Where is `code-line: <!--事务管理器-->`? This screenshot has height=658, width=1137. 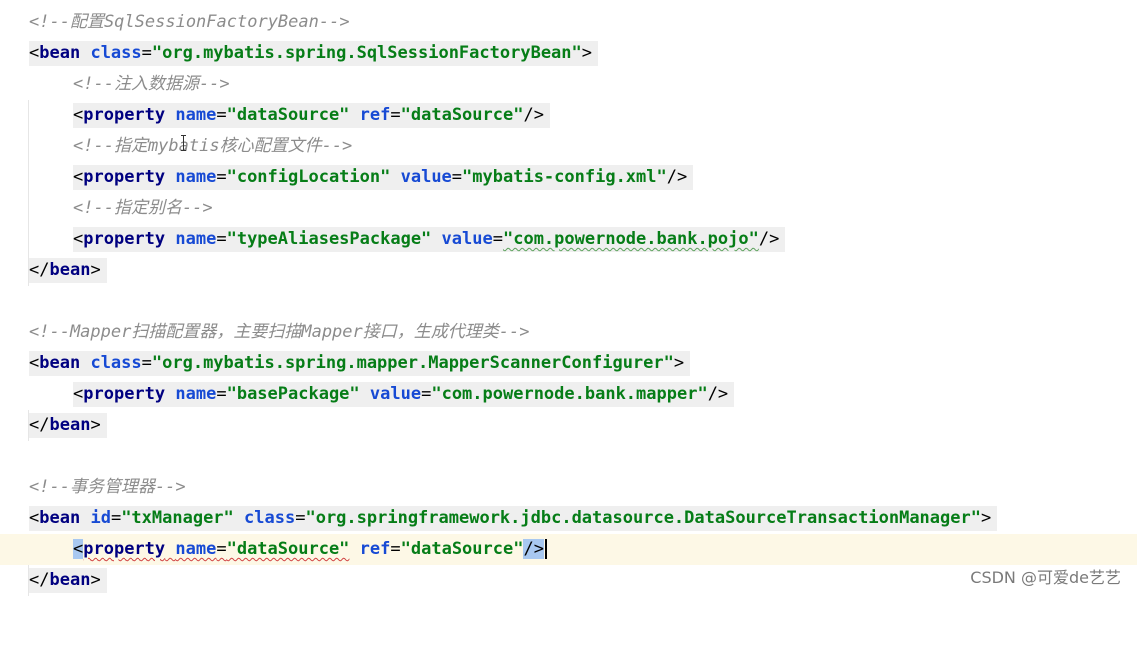 code-line: <!--事务管理器--> is located at coordinates (568, 487).